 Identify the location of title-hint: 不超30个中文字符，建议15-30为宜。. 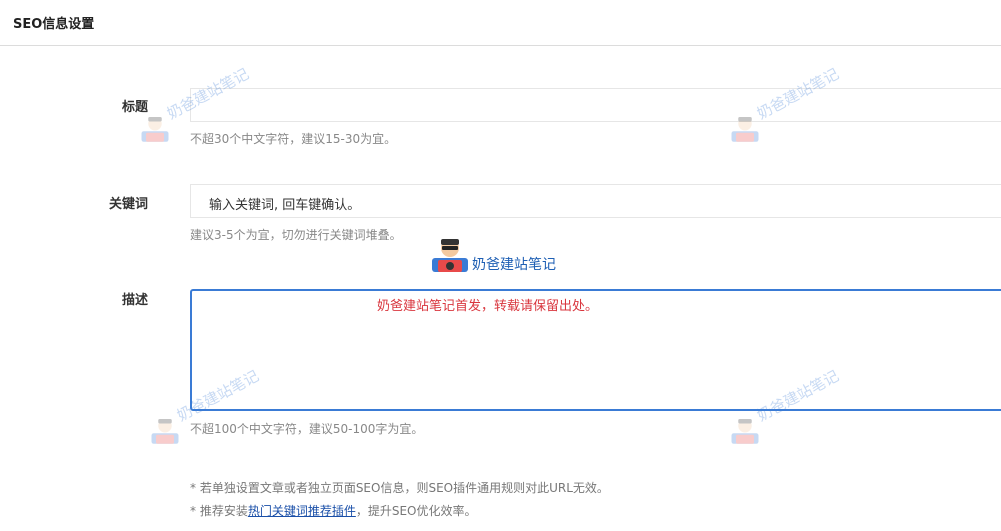
(293, 139).